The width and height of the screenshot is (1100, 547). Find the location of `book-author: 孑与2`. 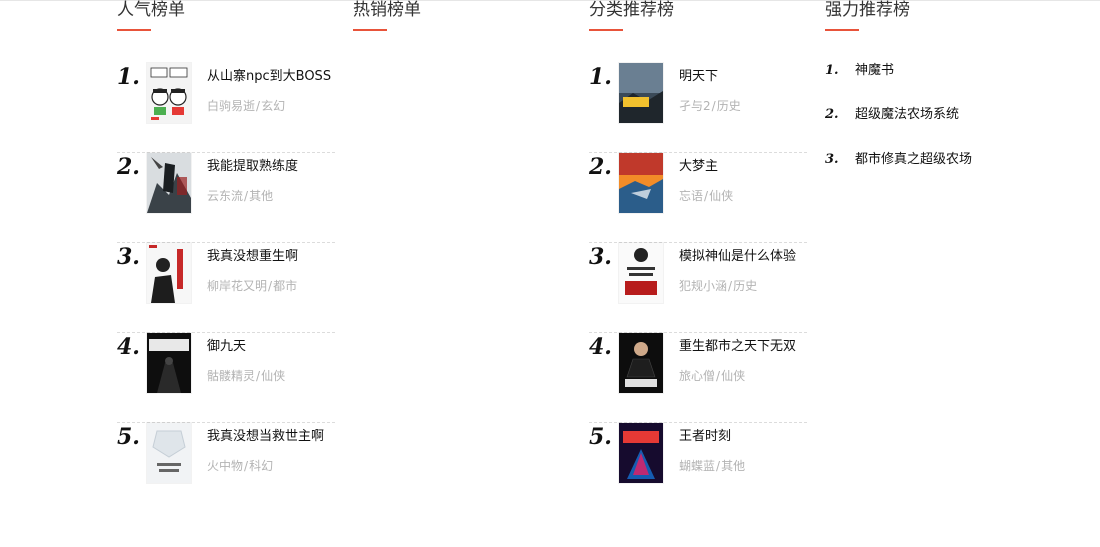

book-author: 孑与2 is located at coordinates (695, 106).